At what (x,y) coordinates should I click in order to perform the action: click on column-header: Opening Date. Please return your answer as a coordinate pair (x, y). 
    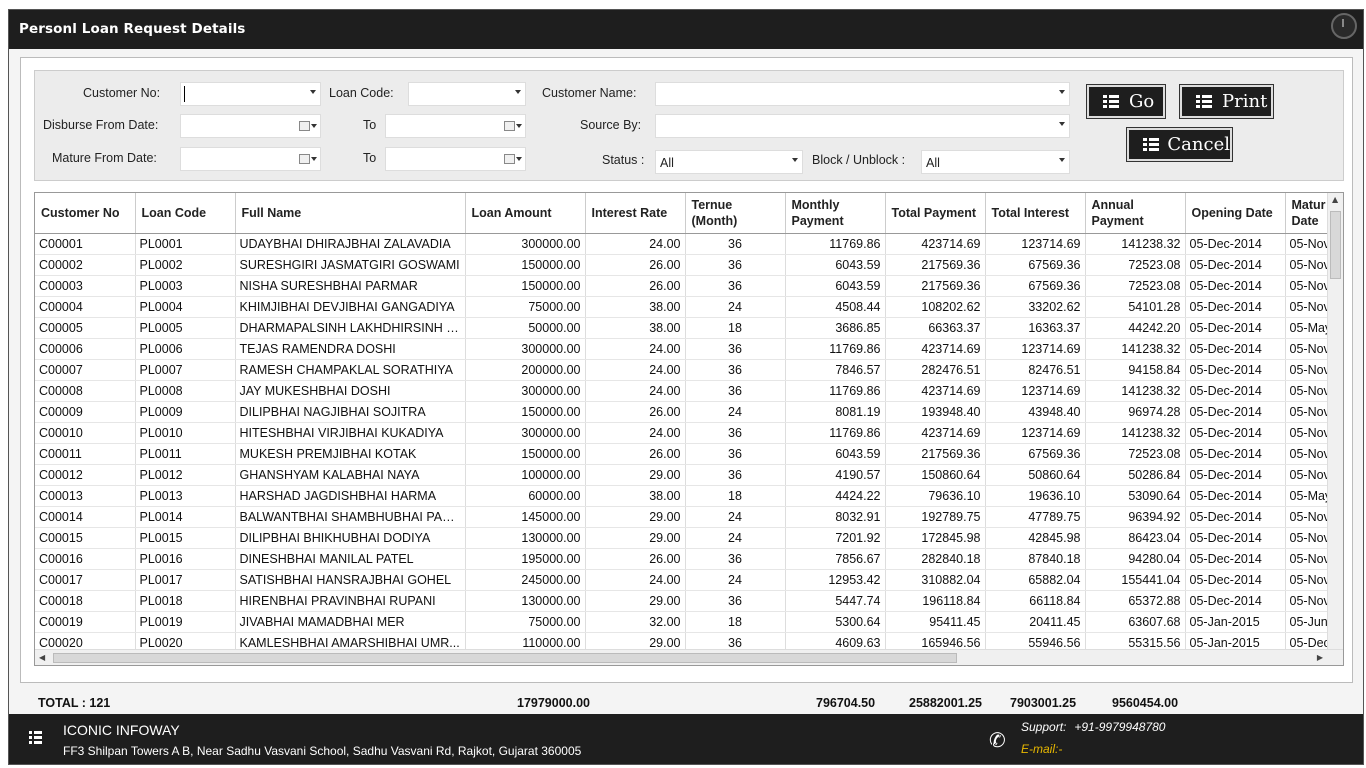
    Looking at the image, I should click on (1235, 213).